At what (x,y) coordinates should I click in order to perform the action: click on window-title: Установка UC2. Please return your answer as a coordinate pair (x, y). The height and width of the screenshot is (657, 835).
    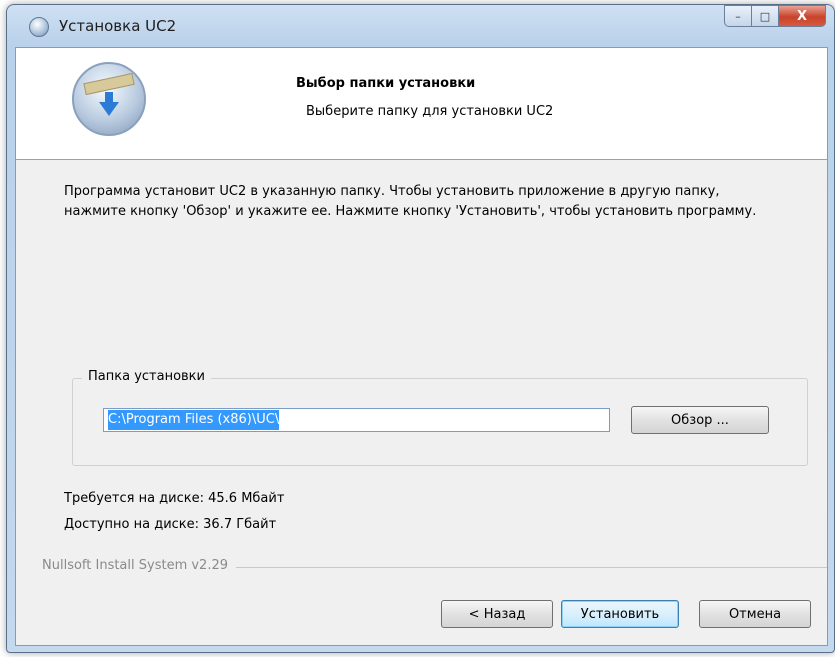
    Looking at the image, I should click on (118, 26).